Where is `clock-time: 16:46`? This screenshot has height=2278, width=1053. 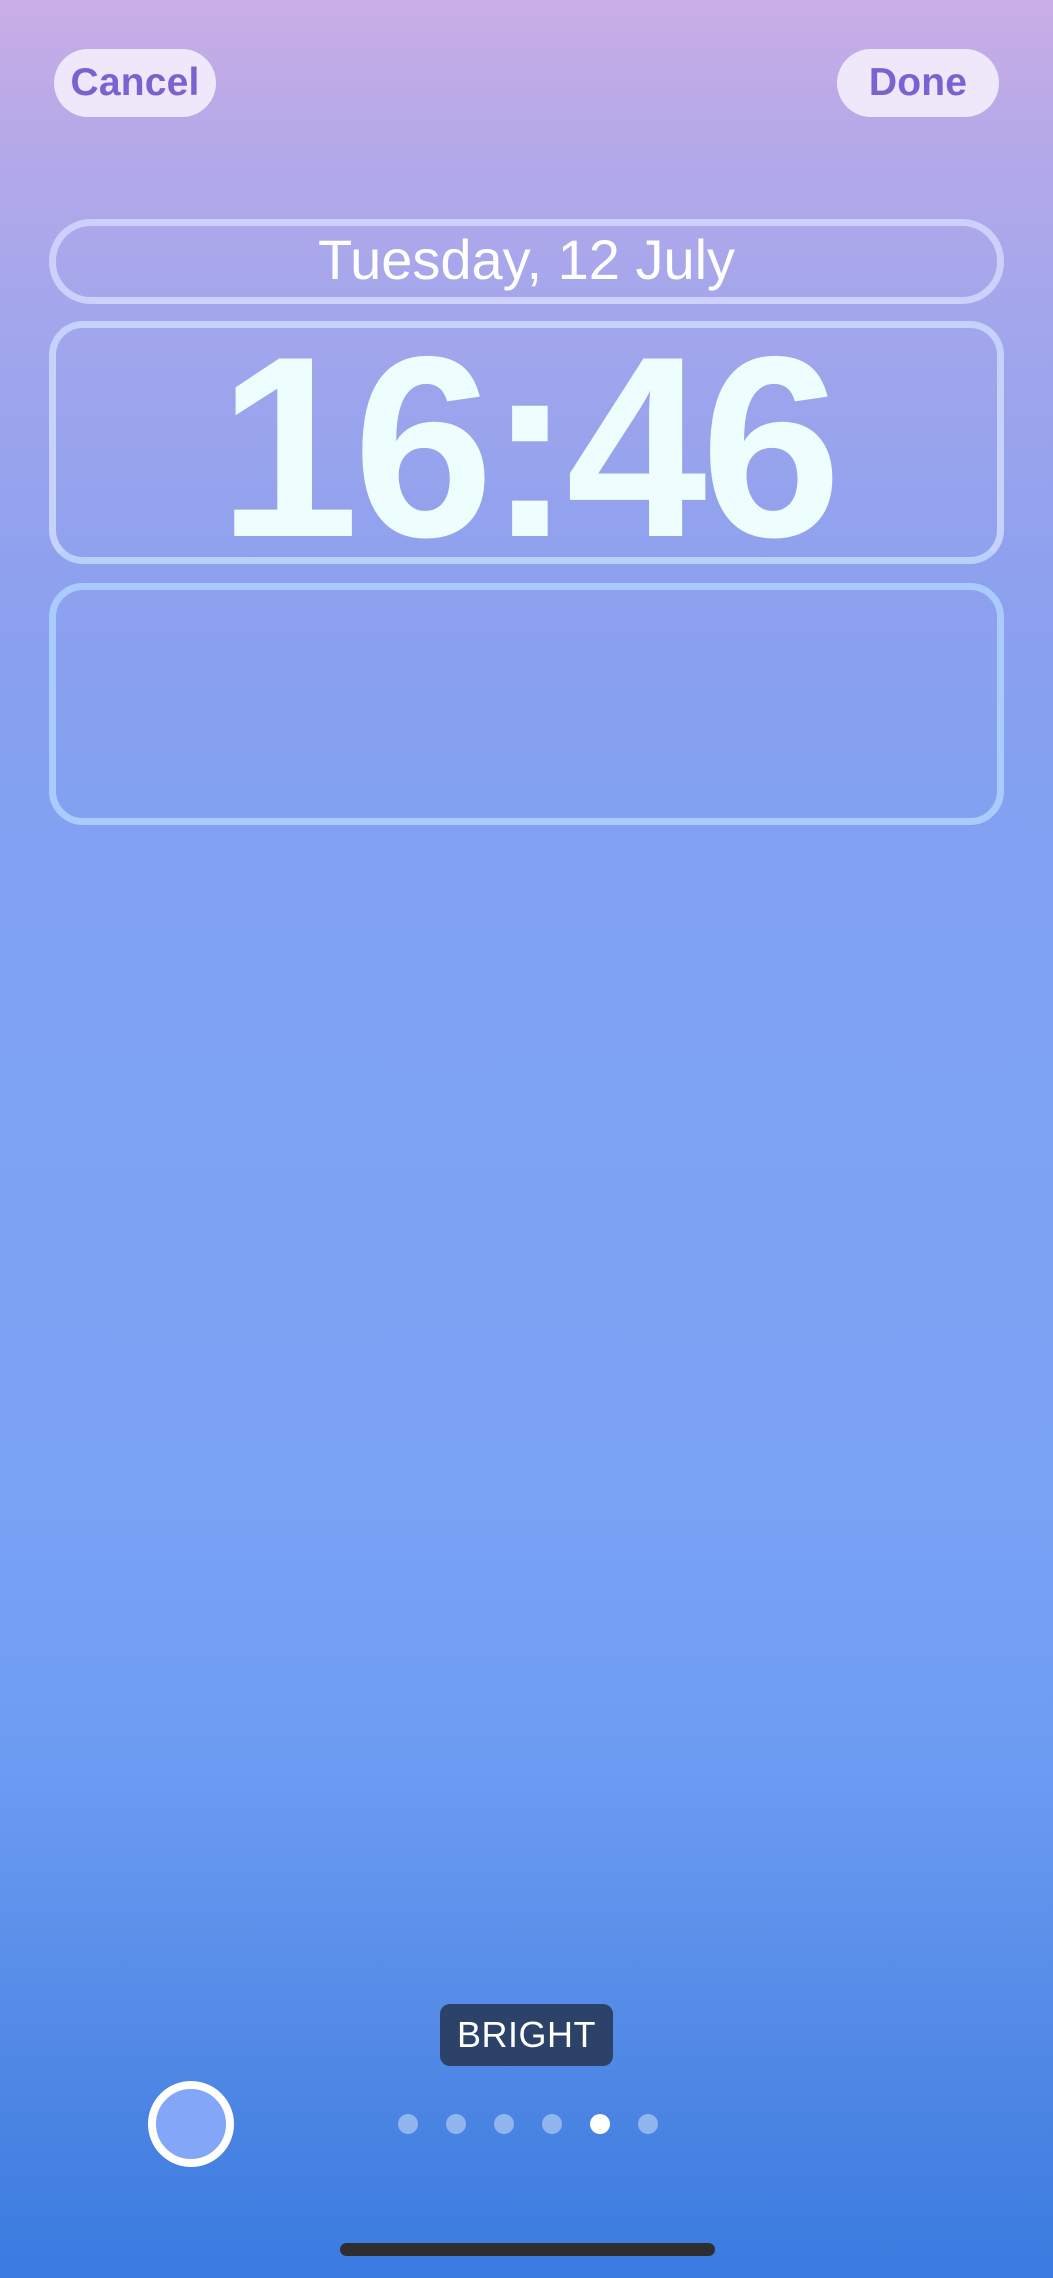 clock-time: 16:46 is located at coordinates (529, 442).